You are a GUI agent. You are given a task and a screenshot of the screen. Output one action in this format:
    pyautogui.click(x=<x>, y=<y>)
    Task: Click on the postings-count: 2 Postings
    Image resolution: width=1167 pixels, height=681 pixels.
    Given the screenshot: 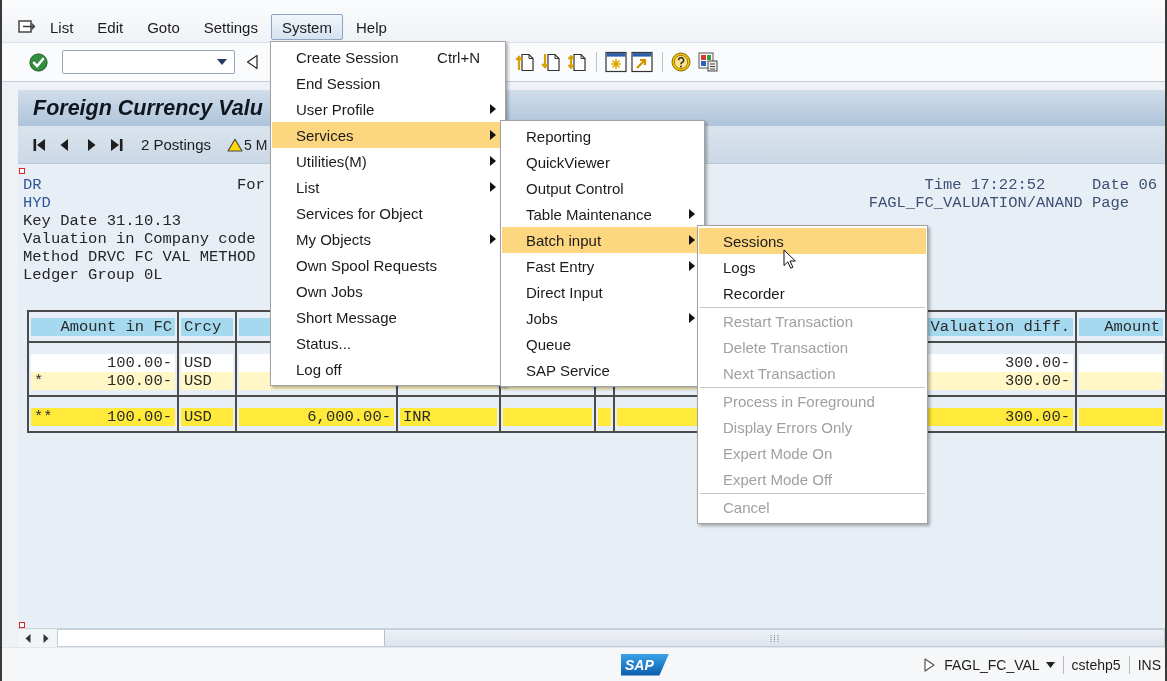 What is the action you would take?
    pyautogui.click(x=176, y=144)
    